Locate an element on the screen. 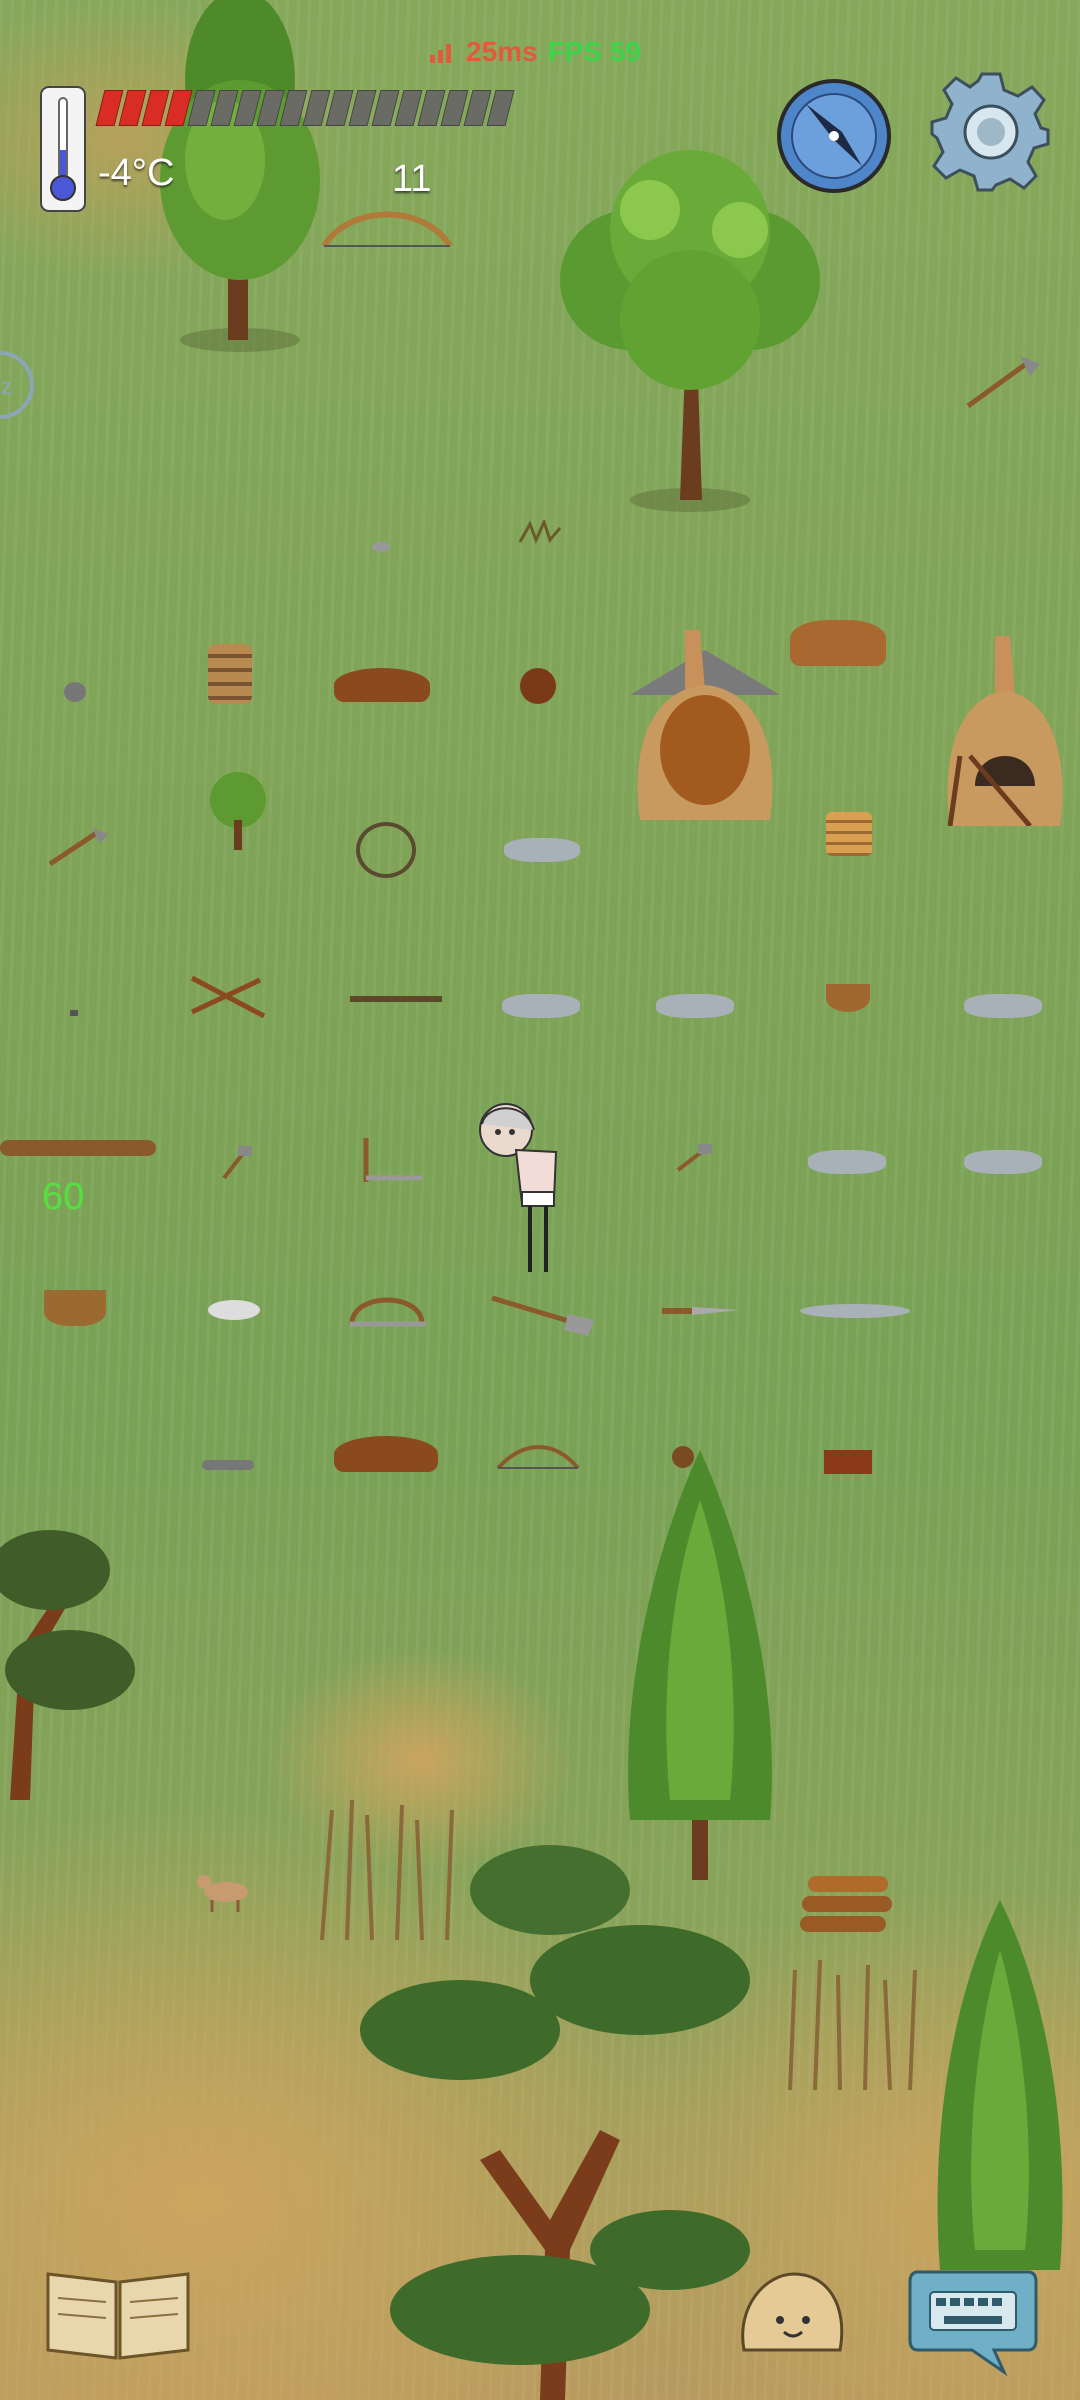  food-meter is located at coordinates (305, 108).